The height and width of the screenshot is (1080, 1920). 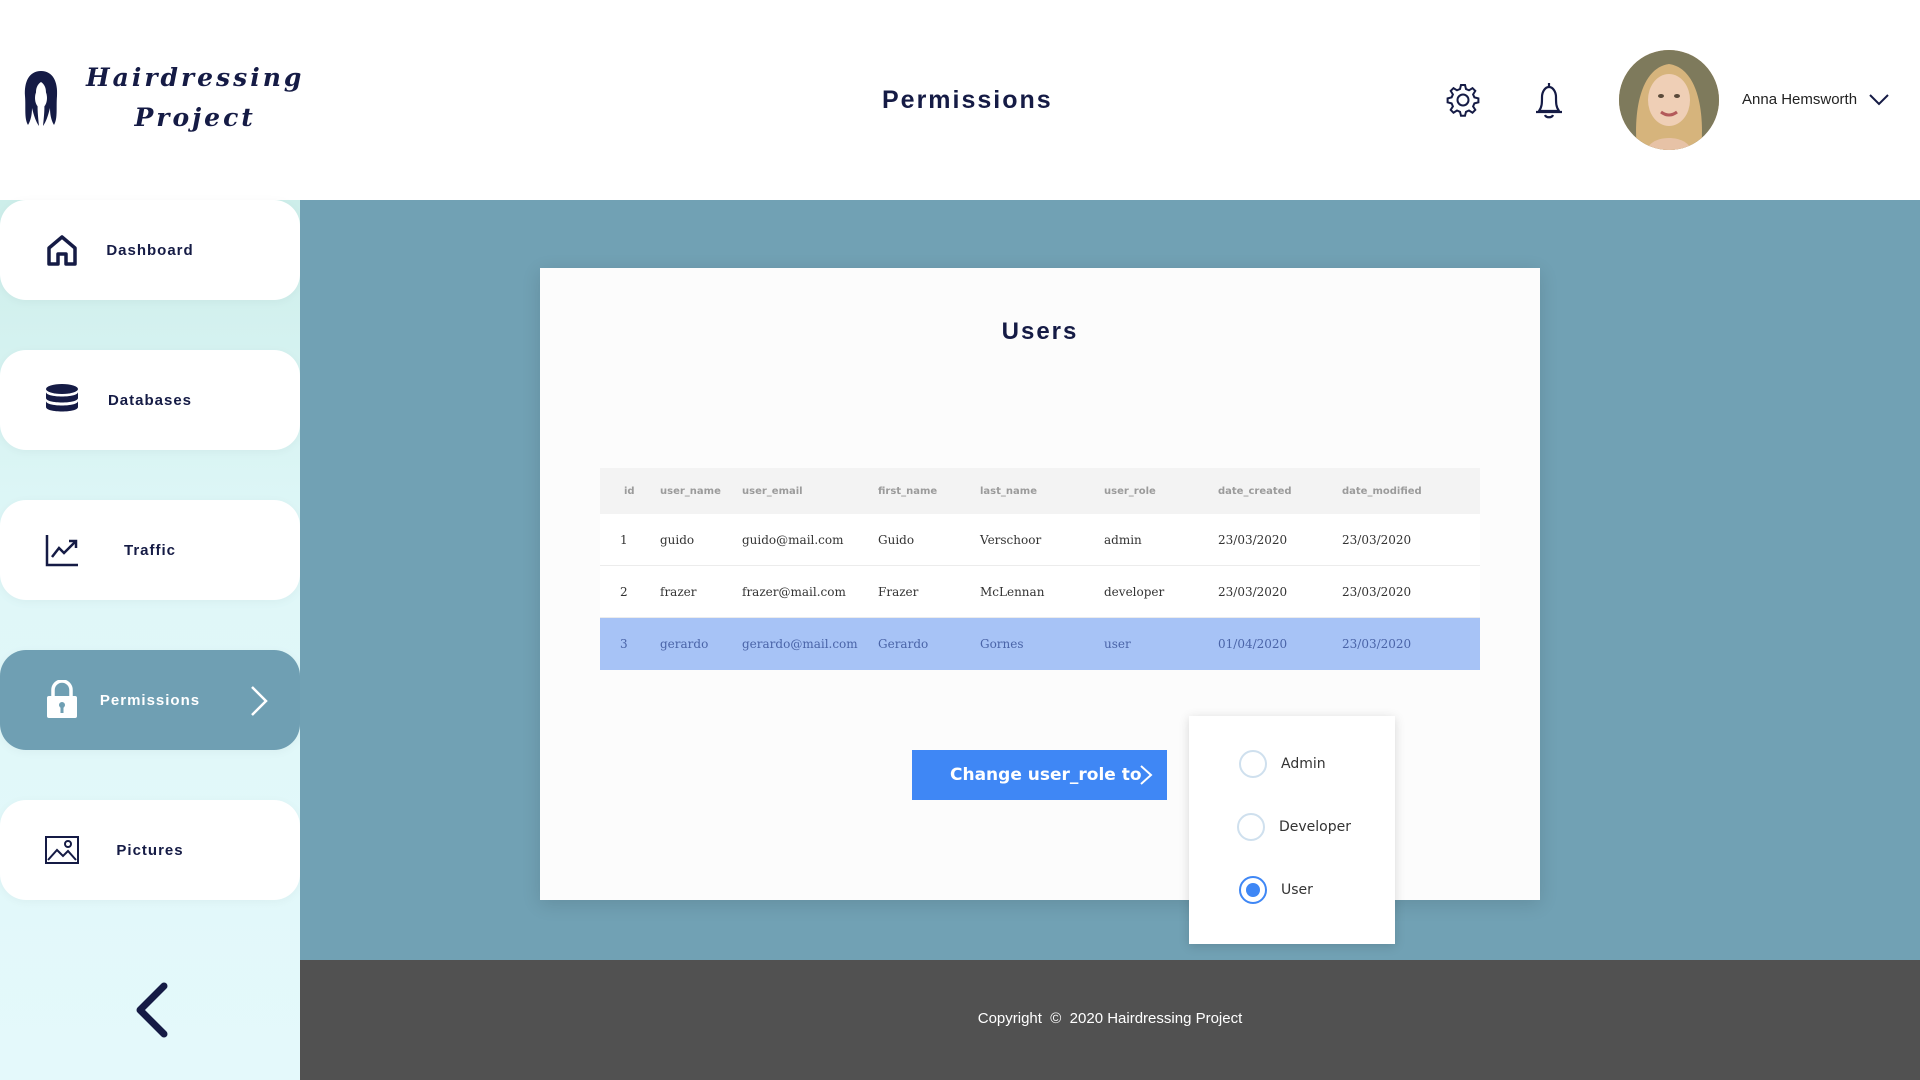 What do you see at coordinates (810, 491) in the screenshot?
I see `column-header-user-email: user_email` at bounding box center [810, 491].